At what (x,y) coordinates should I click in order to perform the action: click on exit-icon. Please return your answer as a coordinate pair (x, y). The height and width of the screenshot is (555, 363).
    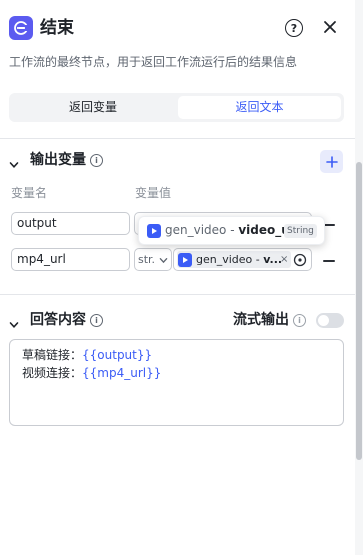
    Looking at the image, I should click on (21, 28).